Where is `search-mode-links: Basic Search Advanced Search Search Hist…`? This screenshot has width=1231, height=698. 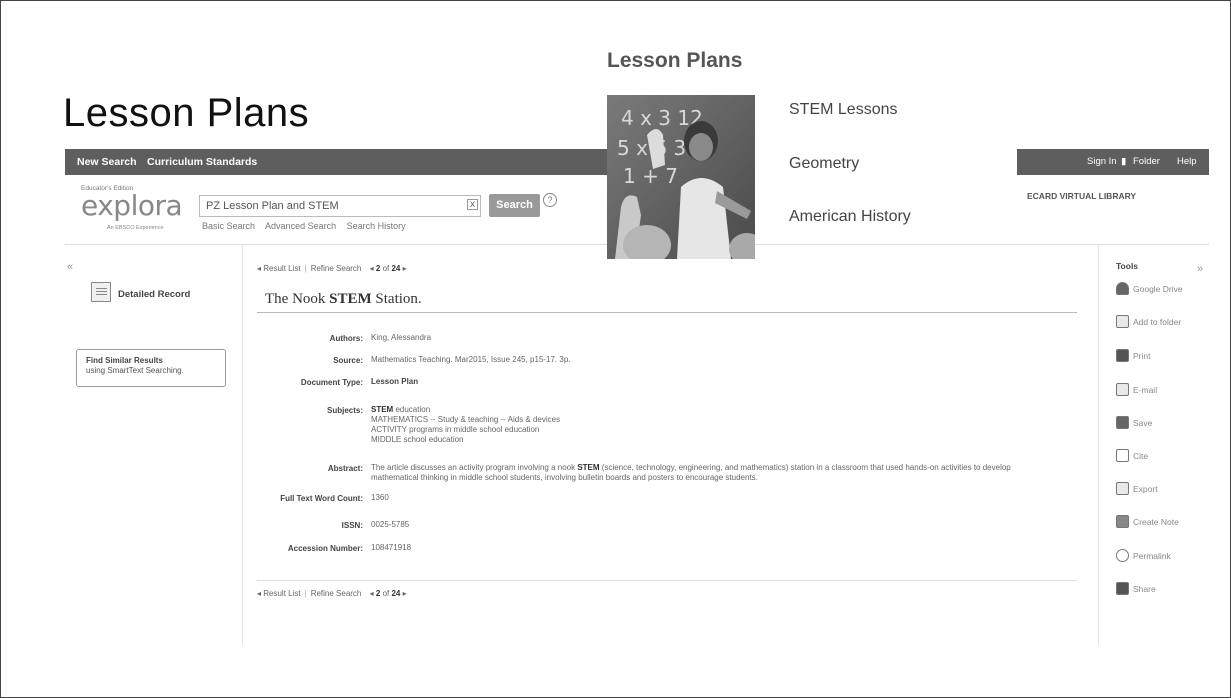 search-mode-links: Basic Search Advanced Search Search Hist… is located at coordinates (308, 226).